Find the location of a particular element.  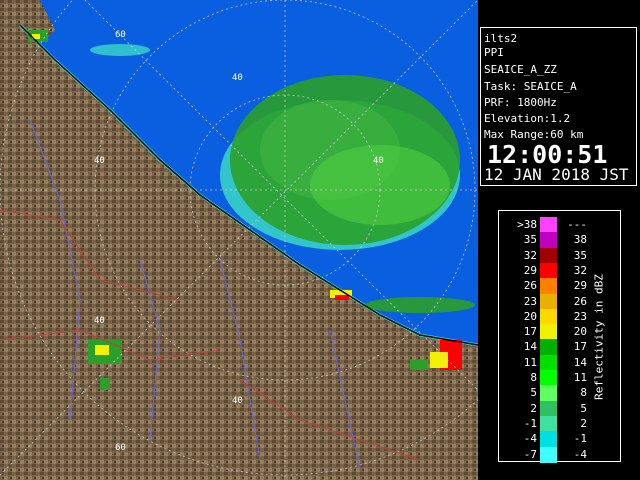

legend-high-value: 5 is located at coordinates (583, 408).